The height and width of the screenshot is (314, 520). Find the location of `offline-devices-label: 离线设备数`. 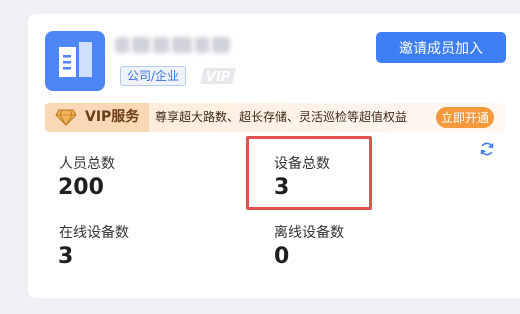

offline-devices-label: 离线设备数 is located at coordinates (309, 233).